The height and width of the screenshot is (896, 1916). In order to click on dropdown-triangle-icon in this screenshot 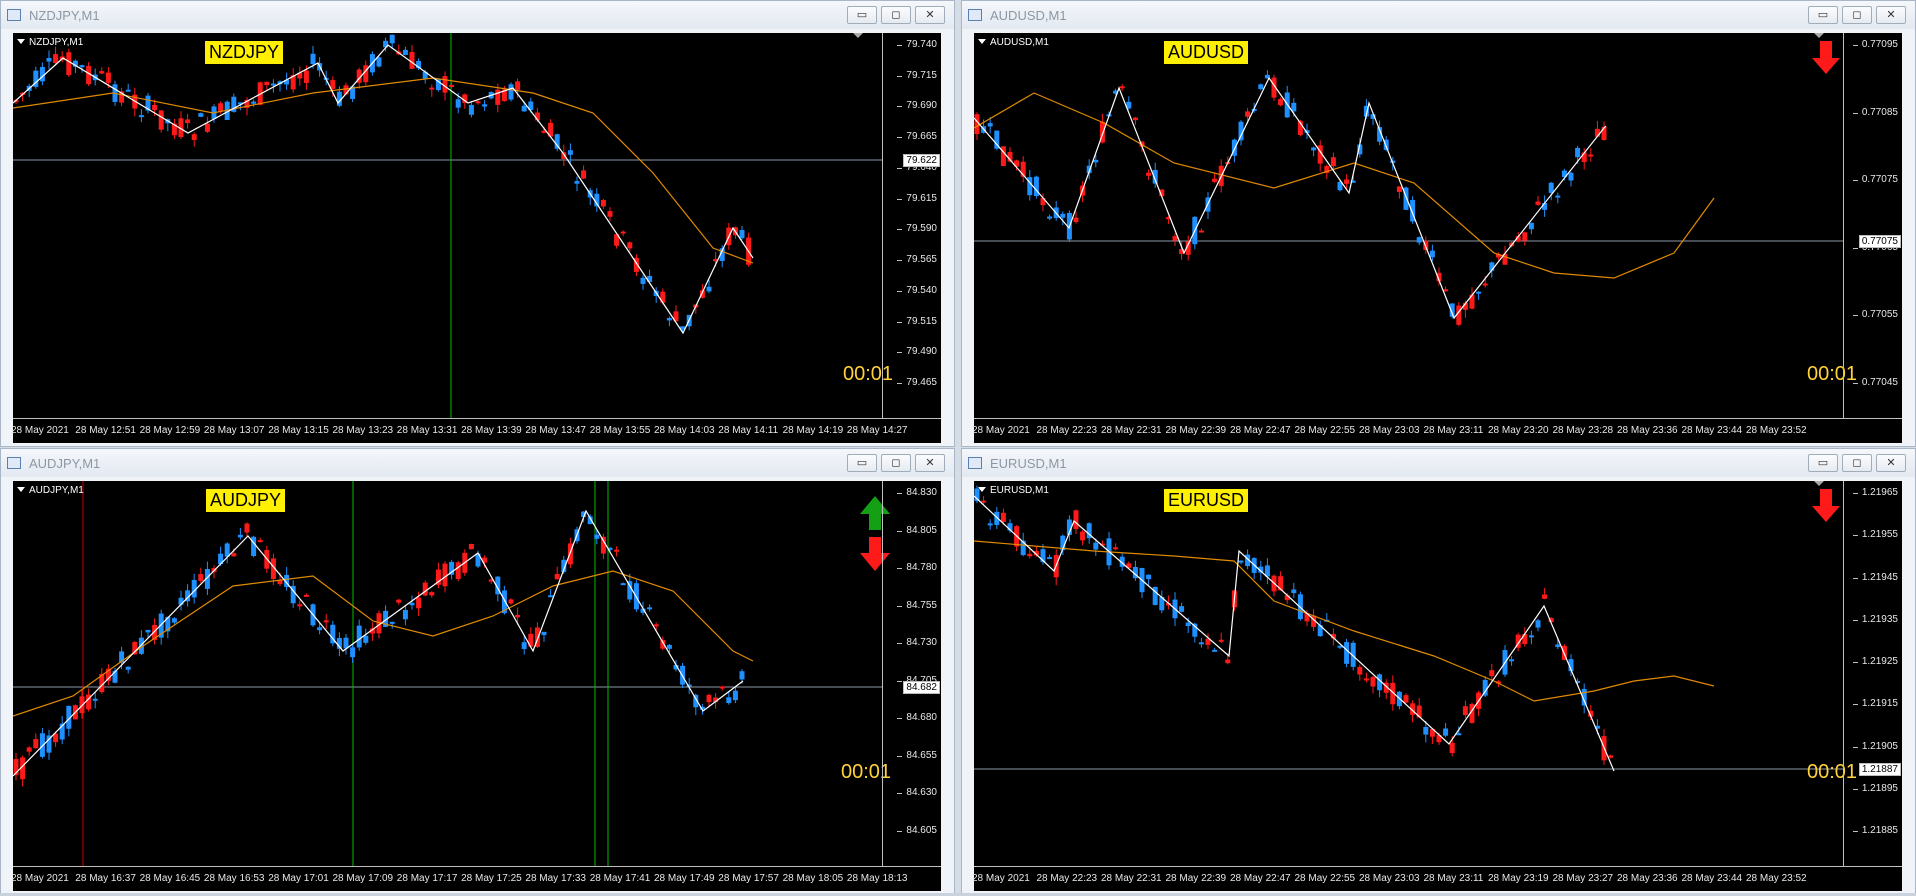, I will do `click(982, 489)`.